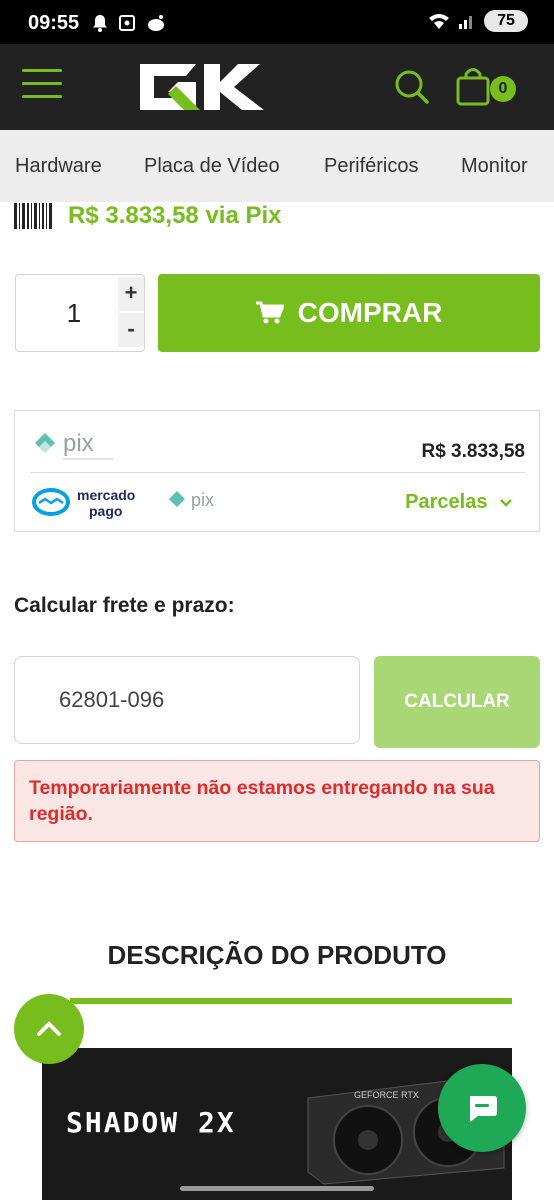  Describe the element at coordinates (370, 312) in the screenshot. I see `buy-button-label: COMPRAR` at that location.